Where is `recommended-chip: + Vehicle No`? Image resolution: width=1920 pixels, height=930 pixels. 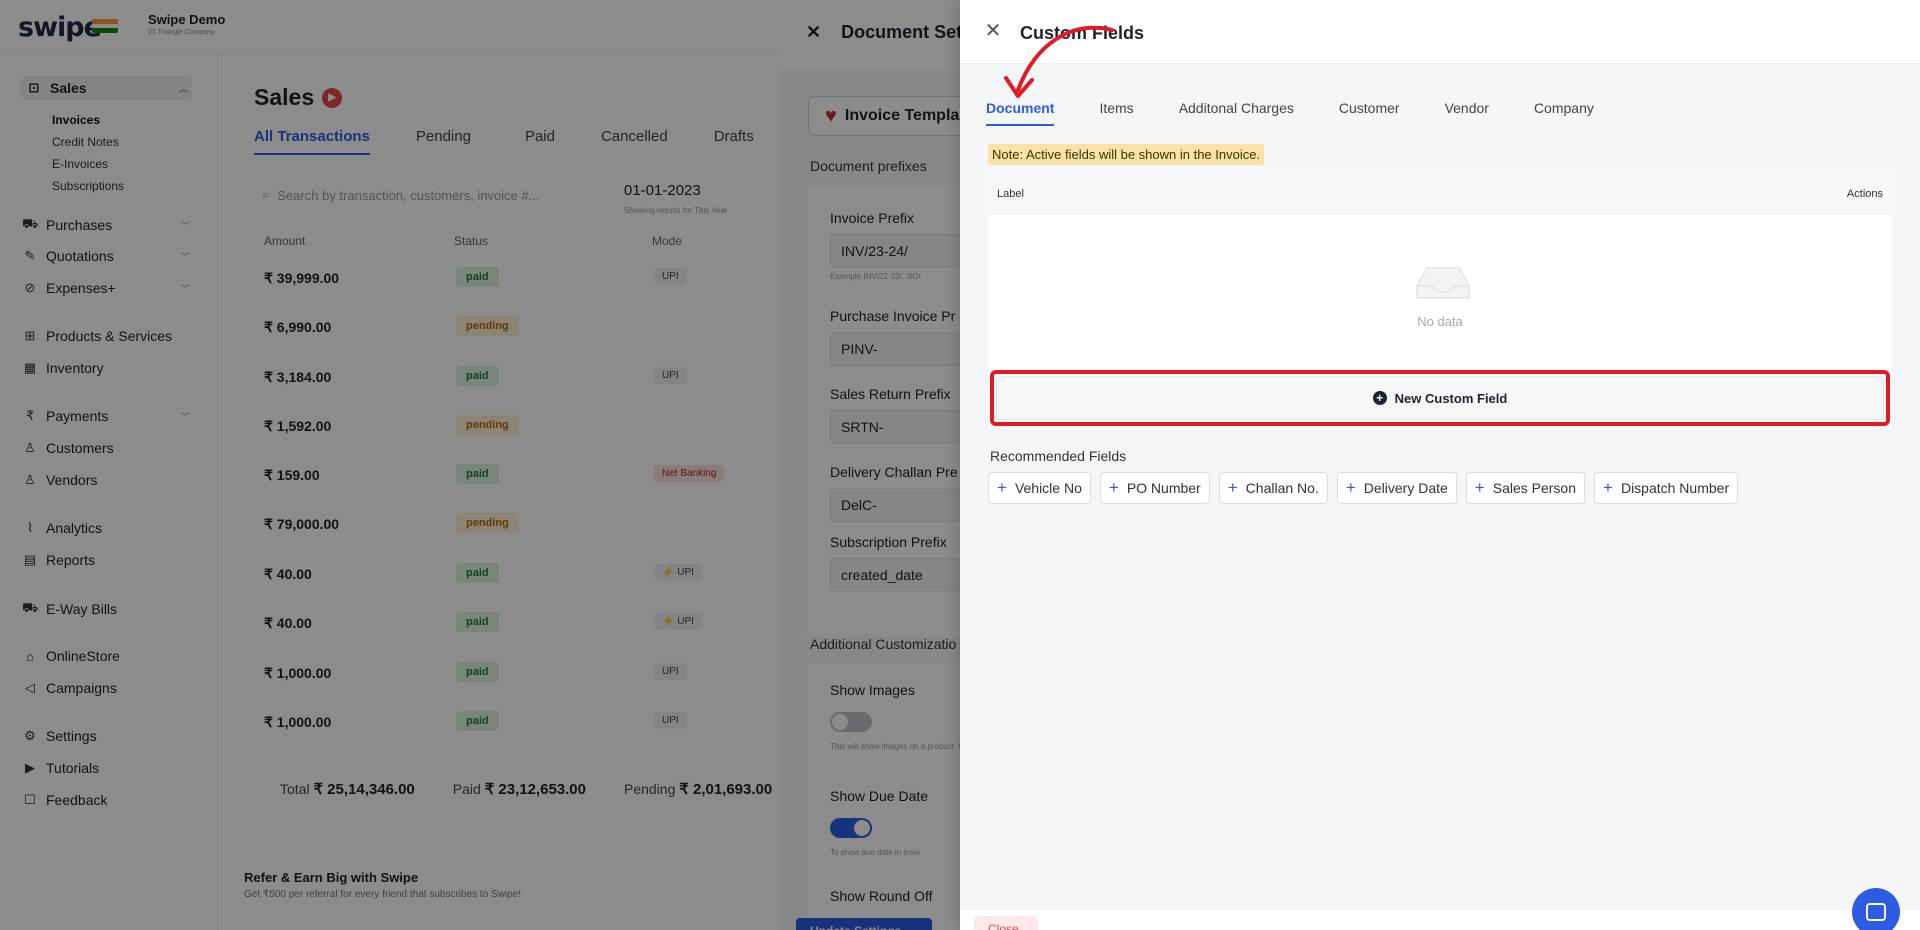 recommended-chip: + Vehicle No is located at coordinates (1039, 488).